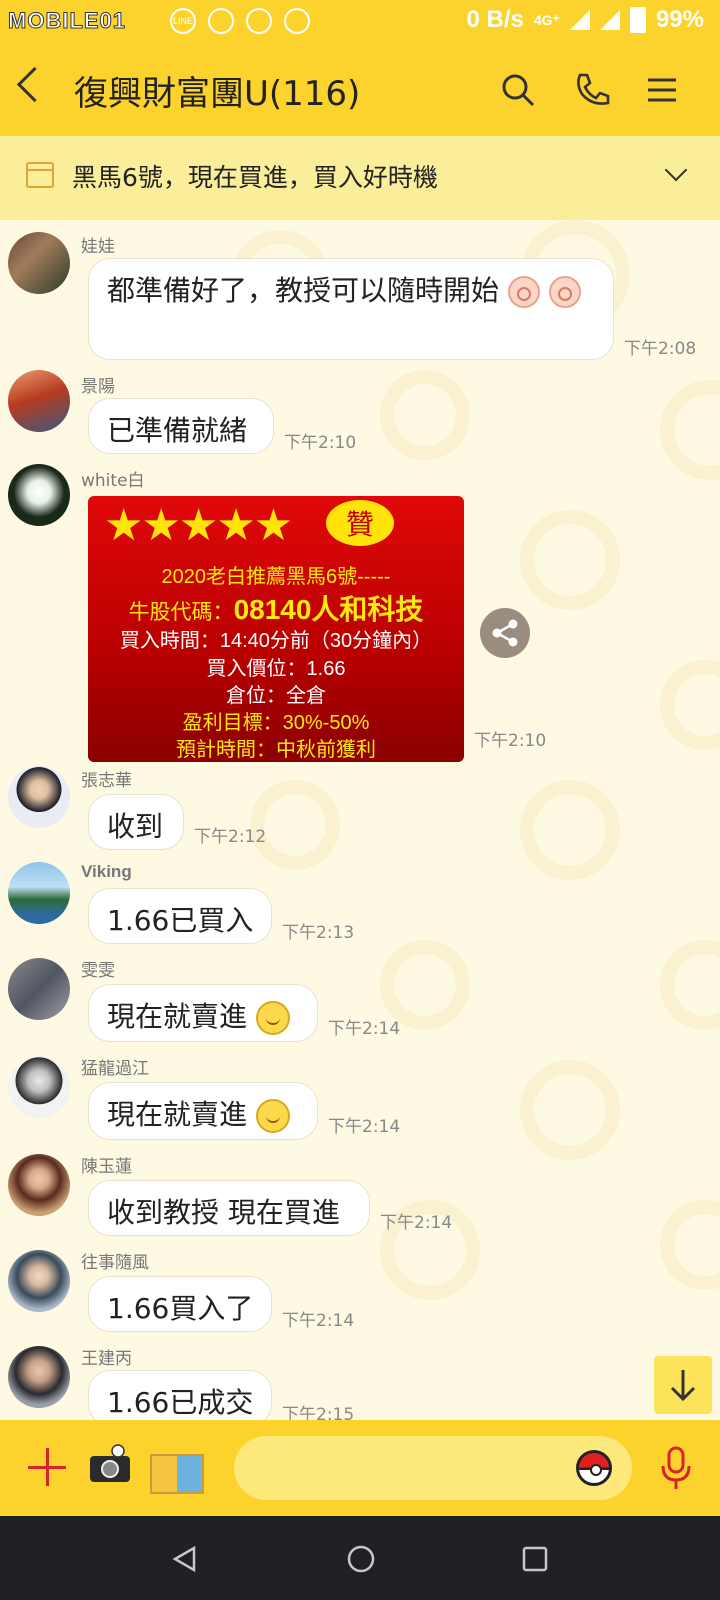 The height and width of the screenshot is (1600, 720). What do you see at coordinates (180, 1308) in the screenshot?
I see `message-text: 1.66買入了` at bounding box center [180, 1308].